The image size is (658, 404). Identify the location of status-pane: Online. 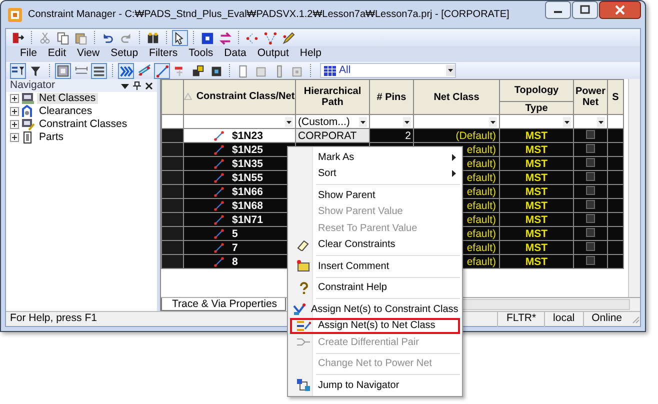
(606, 319).